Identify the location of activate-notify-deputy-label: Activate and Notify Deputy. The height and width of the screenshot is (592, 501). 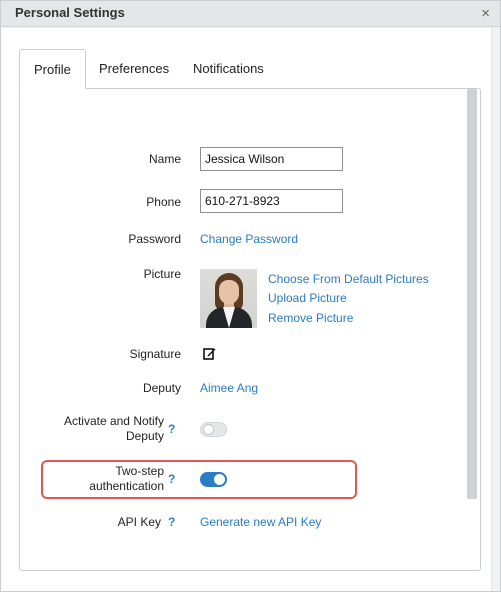
(114, 429).